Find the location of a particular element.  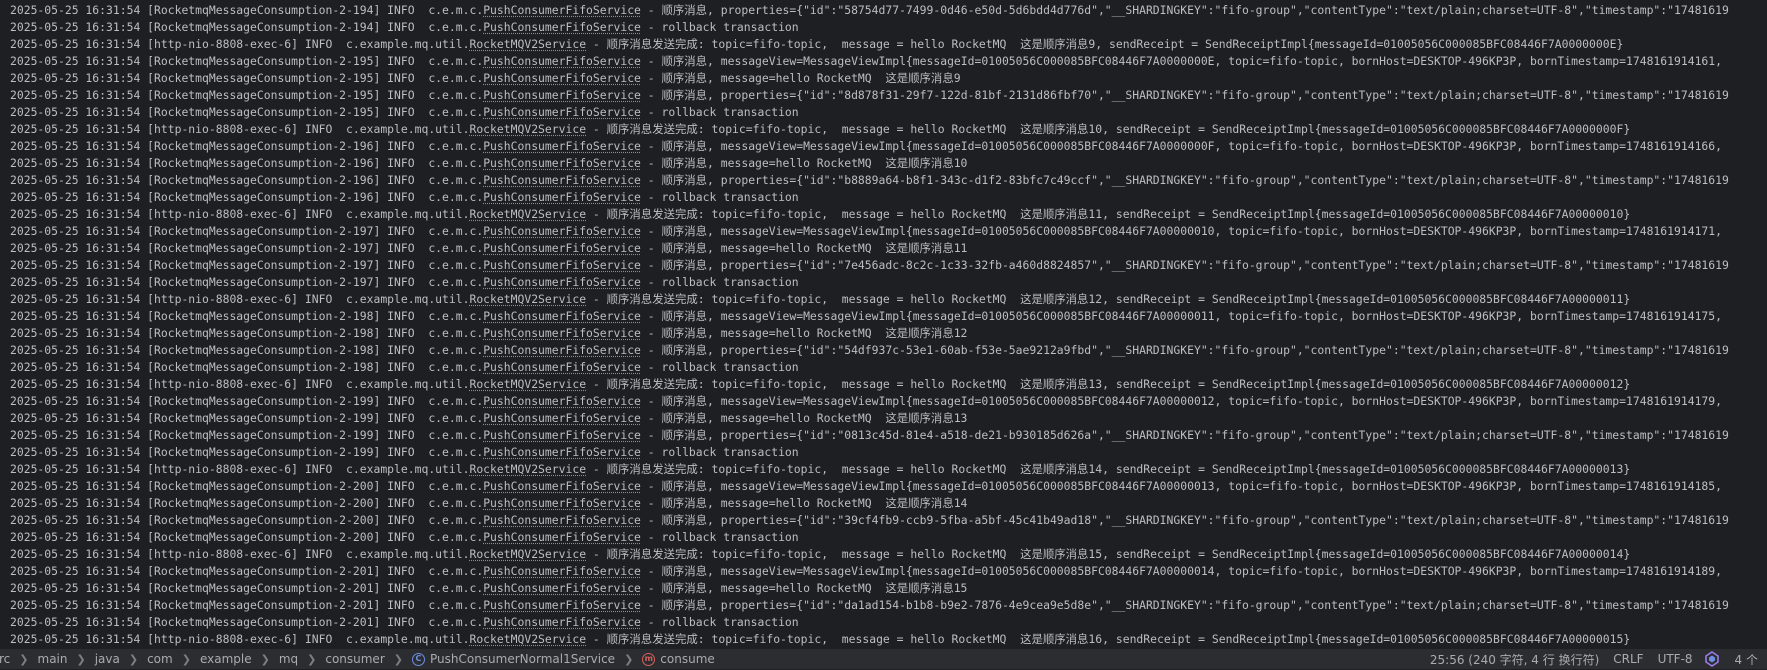

status-widgets: 25:56 (240 字符, 4 行 换行符) CRLF UTF-8 4 个 is located at coordinates (1595, 659).